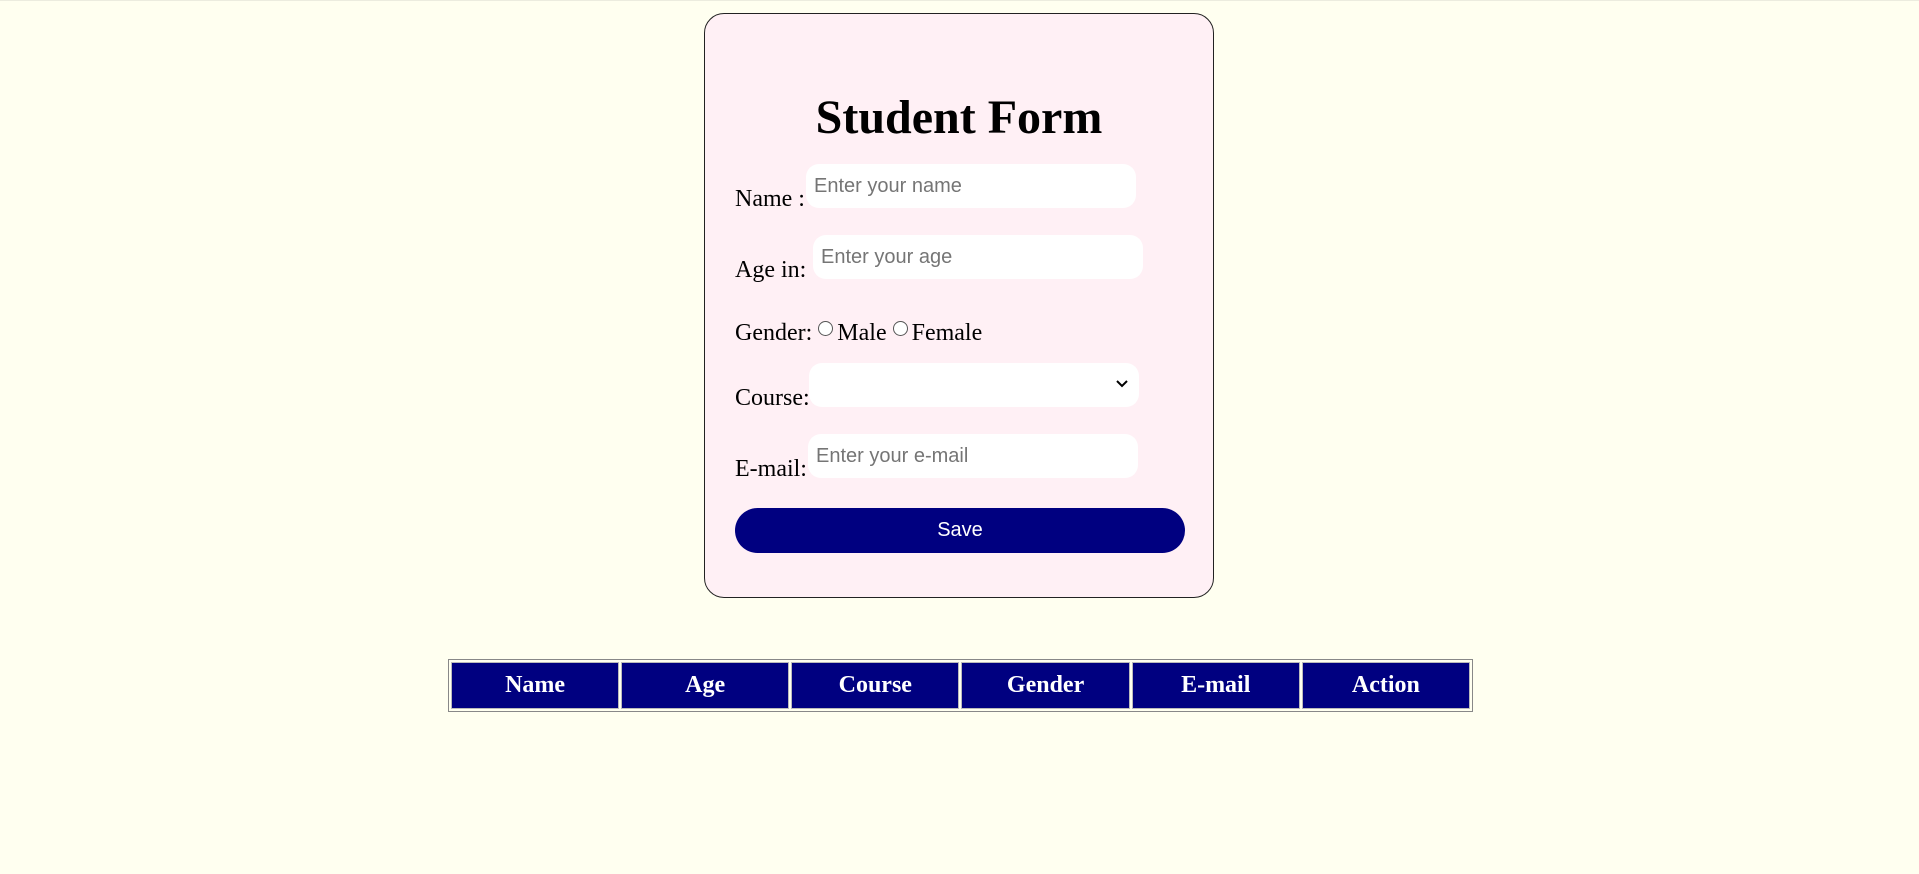 This screenshot has height=874, width=1919. I want to click on gender-row: Gender: Male Female, so click(858, 333).